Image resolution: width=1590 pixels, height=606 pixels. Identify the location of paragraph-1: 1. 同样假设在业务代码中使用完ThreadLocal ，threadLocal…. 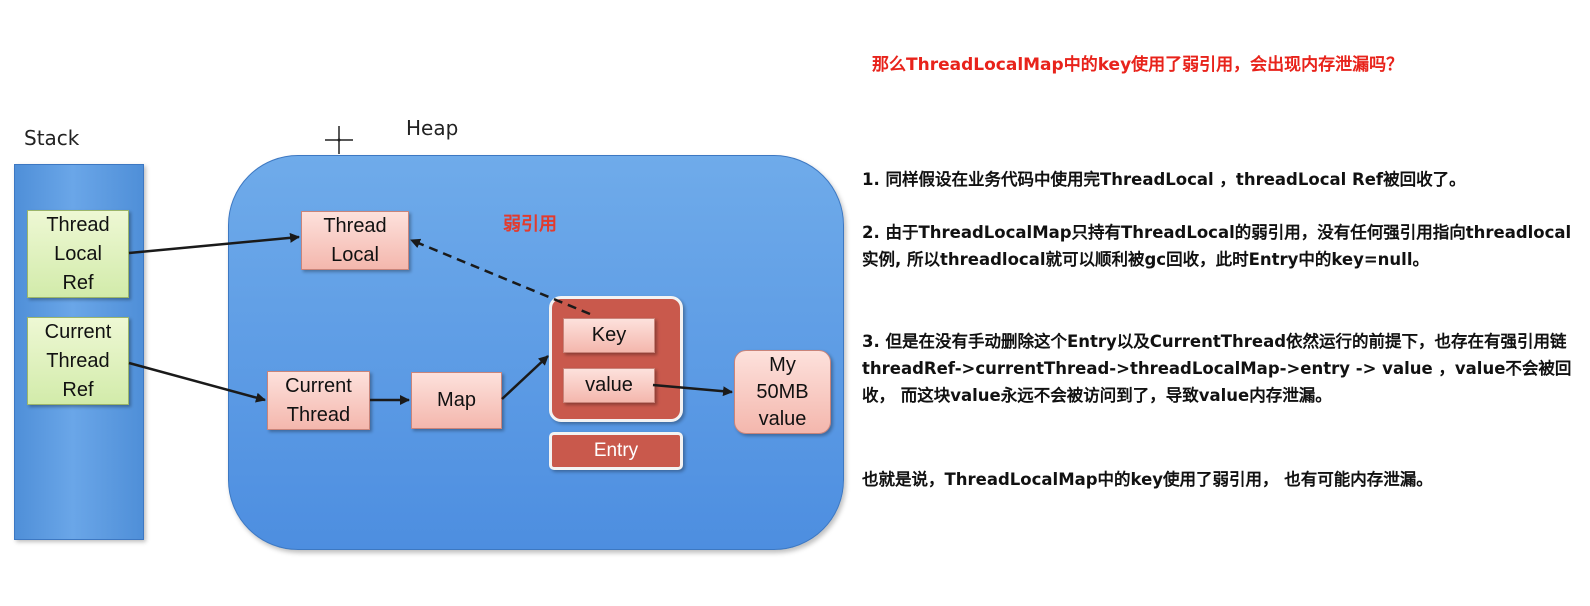
(1164, 179).